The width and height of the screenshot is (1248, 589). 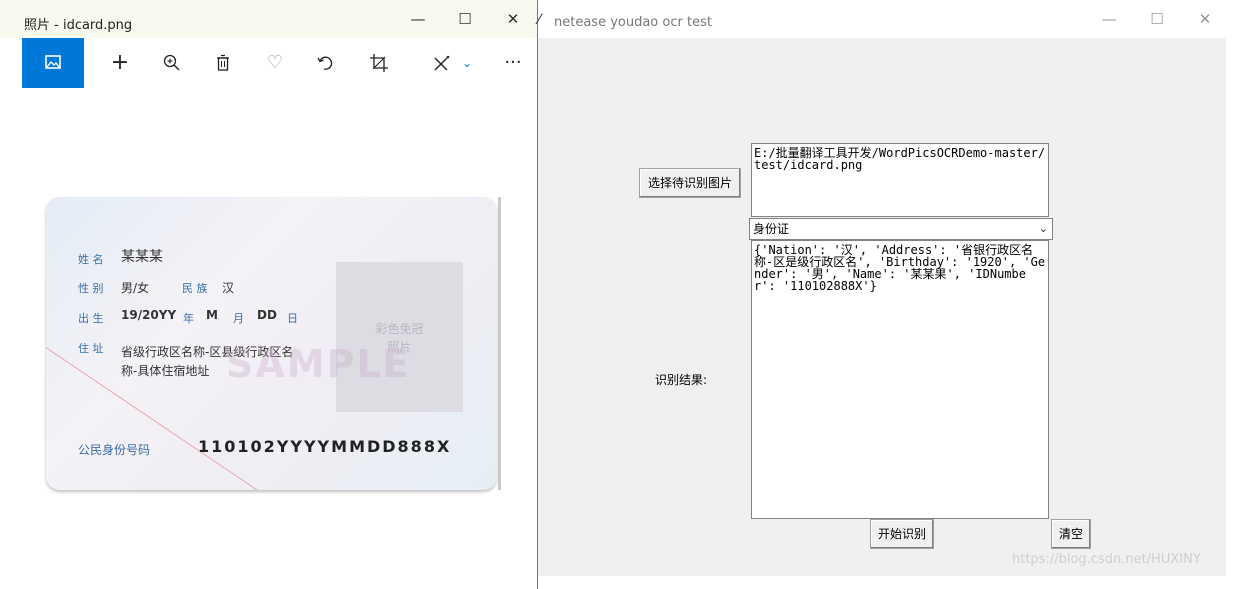 I want to click on birth-label: 出 生, so click(x=91, y=318).